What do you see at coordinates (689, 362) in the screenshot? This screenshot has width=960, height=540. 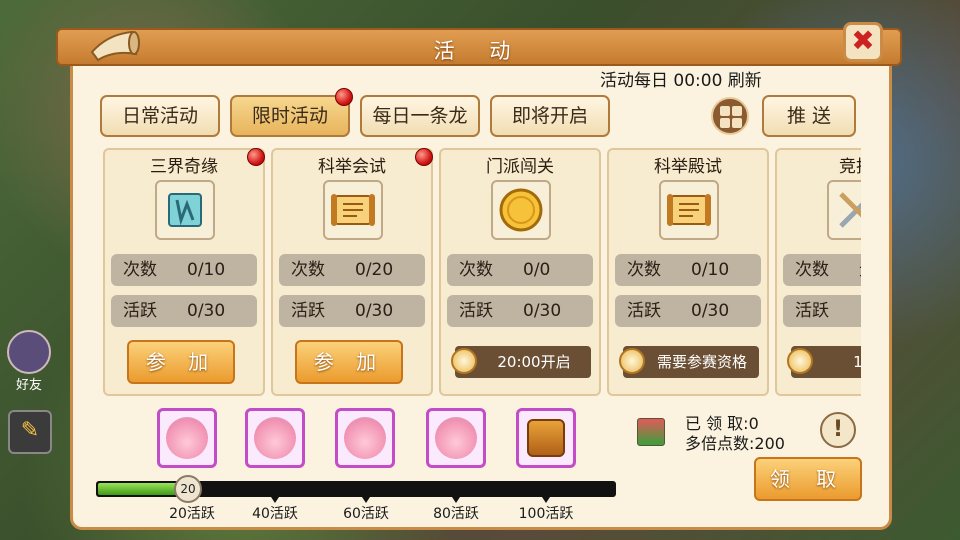 I see `qualification-bar: 需要参赛资格` at bounding box center [689, 362].